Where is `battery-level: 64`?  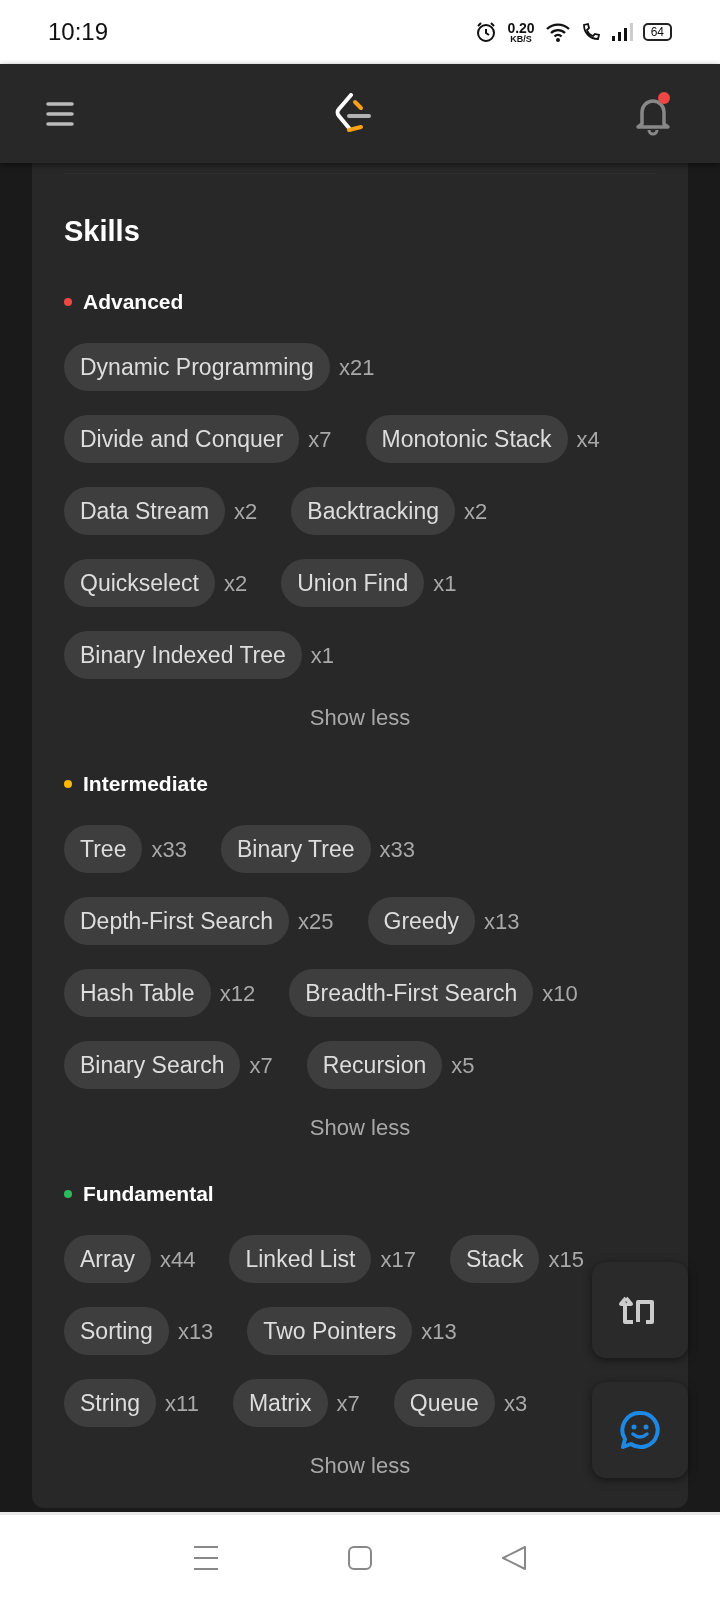
battery-level: 64 is located at coordinates (657, 32).